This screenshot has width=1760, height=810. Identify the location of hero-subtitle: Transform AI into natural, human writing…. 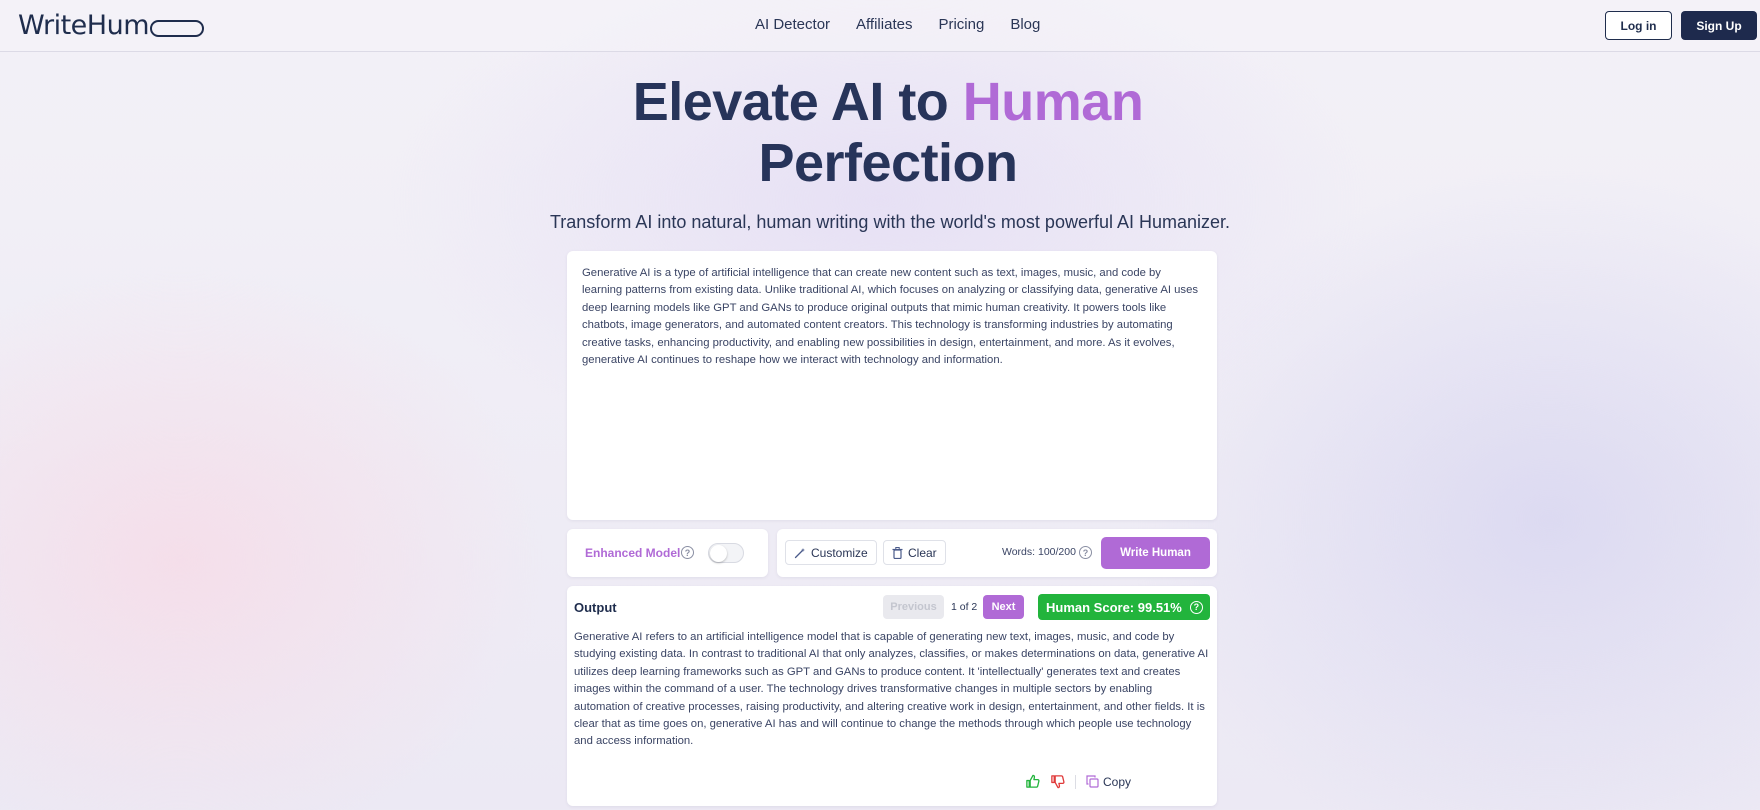
(890, 222).